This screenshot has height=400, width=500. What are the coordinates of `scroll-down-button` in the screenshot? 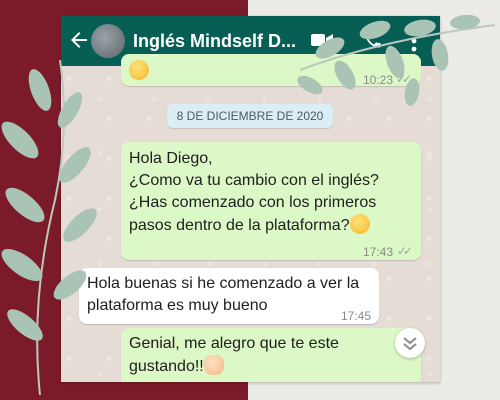 It's located at (410, 343).